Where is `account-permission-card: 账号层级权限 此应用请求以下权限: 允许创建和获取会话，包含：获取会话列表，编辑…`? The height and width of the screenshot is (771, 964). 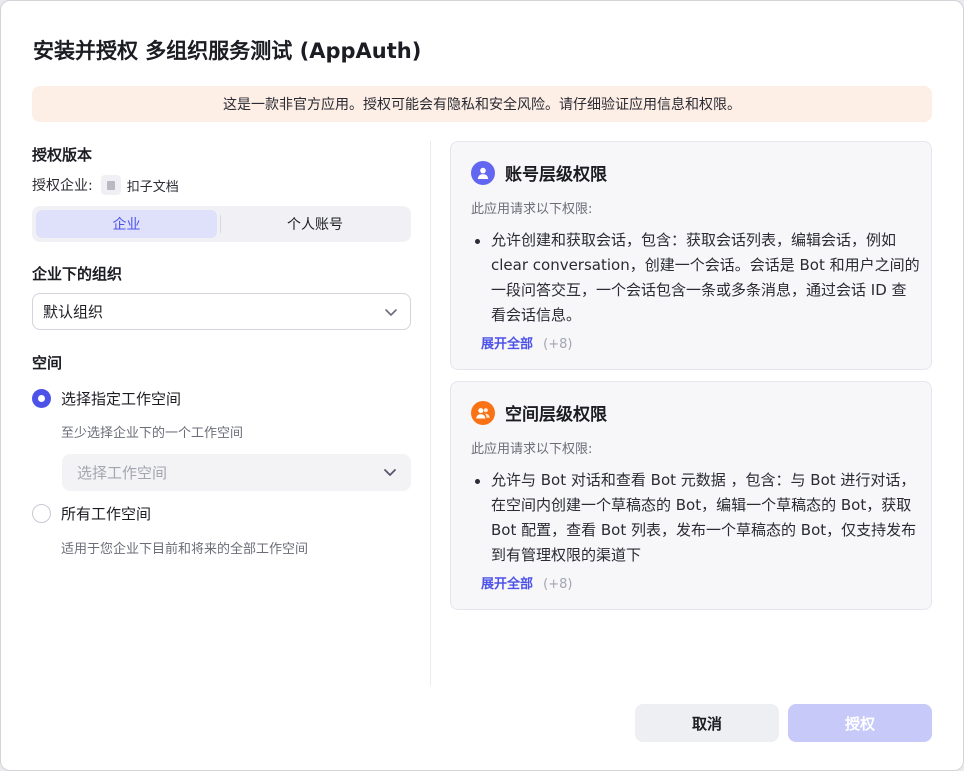 account-permission-card: 账号层级权限 此应用请求以下权限: 允许创建和获取会话，包含：获取会话列表，编辑… is located at coordinates (691, 255).